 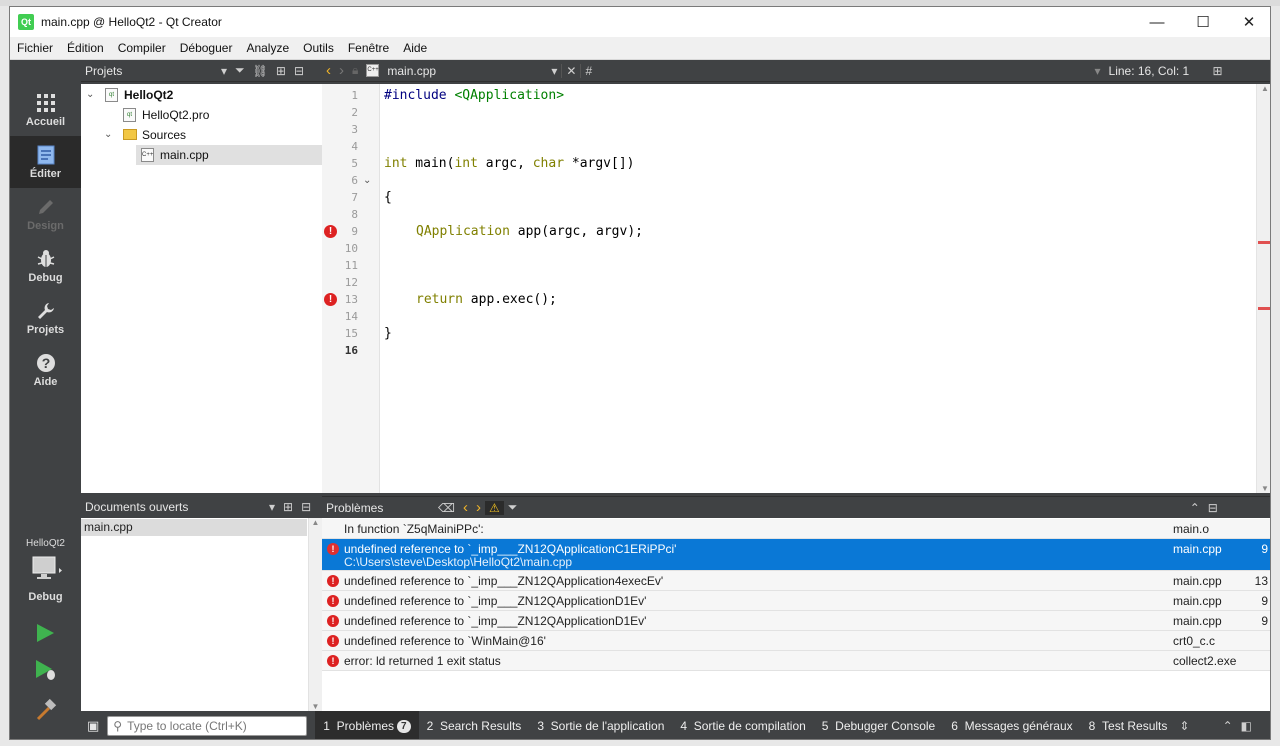 What do you see at coordinates (229, 155) in the screenshot?
I see `tree-item-main-cpp: C++ main.cpp` at bounding box center [229, 155].